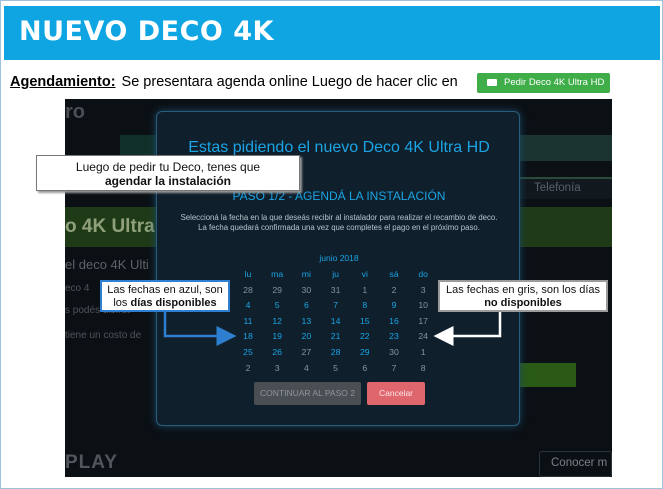 The height and width of the screenshot is (489, 663). What do you see at coordinates (277, 322) in the screenshot?
I see `calendar-day-available: 12` at bounding box center [277, 322].